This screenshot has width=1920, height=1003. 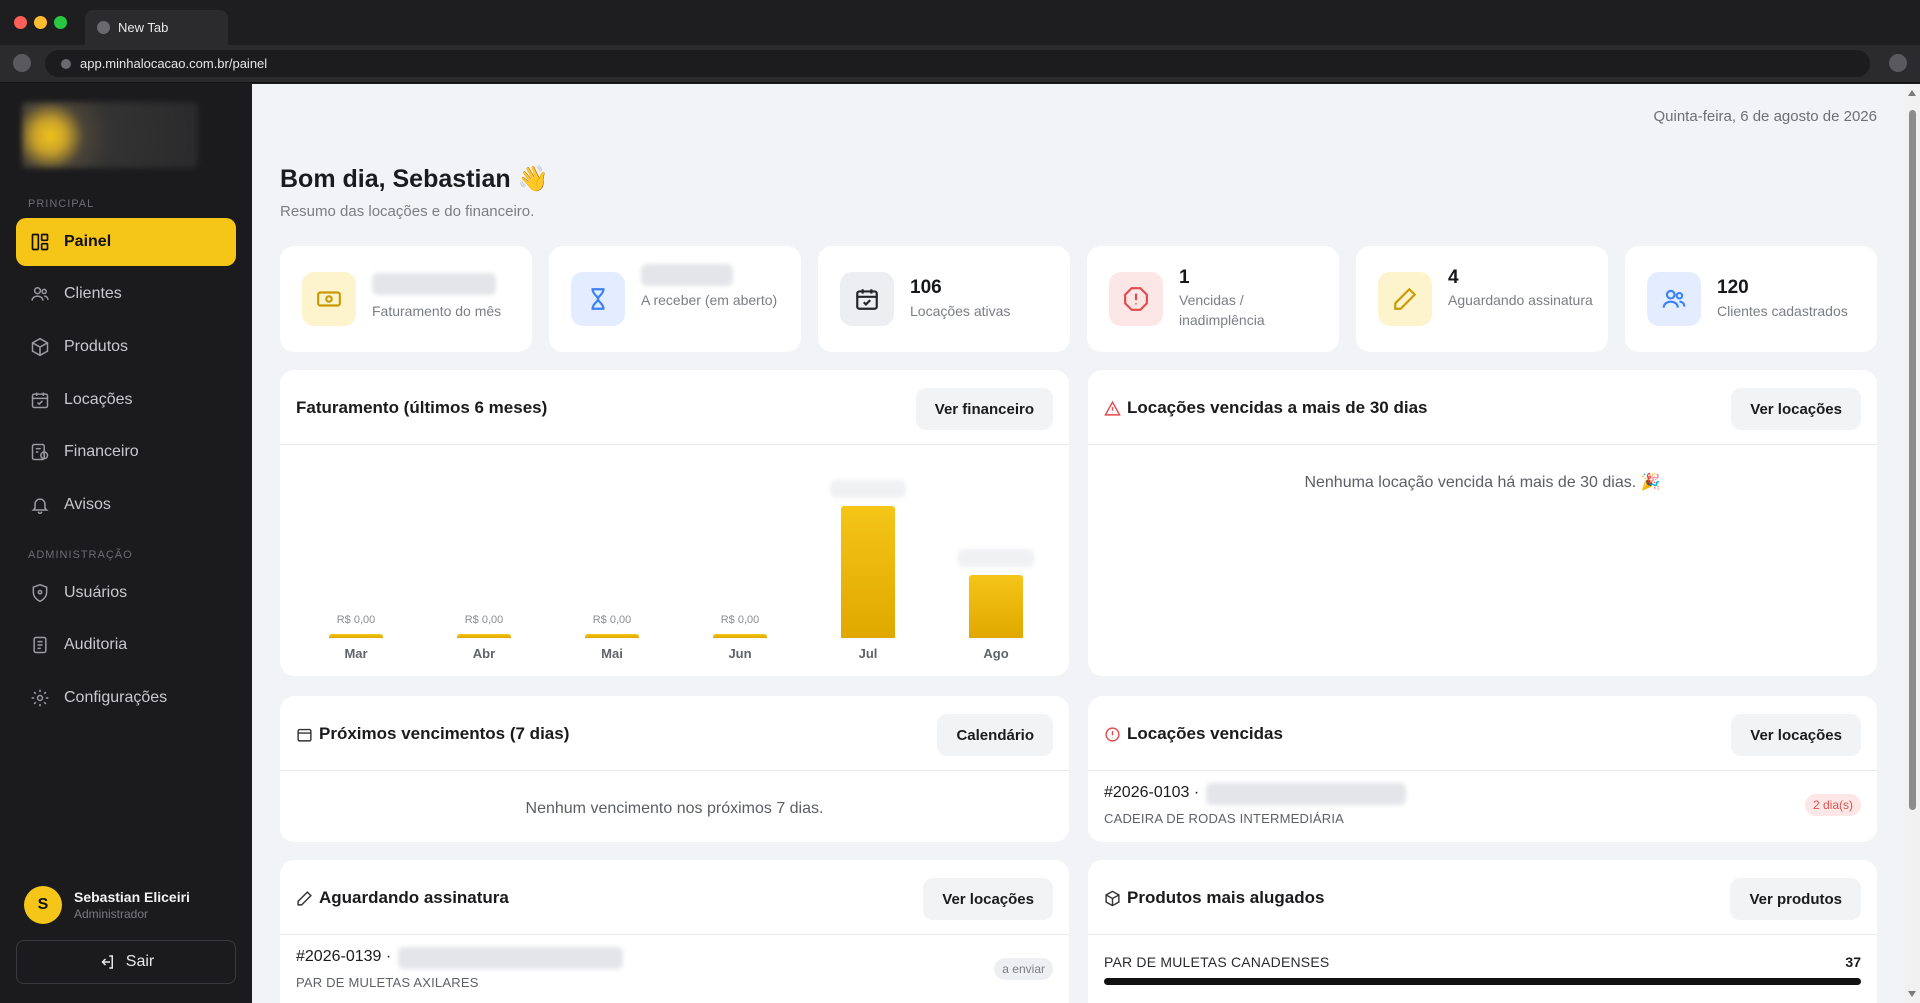 What do you see at coordinates (87, 504) in the screenshot?
I see `sidebar-item-label: Avisos` at bounding box center [87, 504].